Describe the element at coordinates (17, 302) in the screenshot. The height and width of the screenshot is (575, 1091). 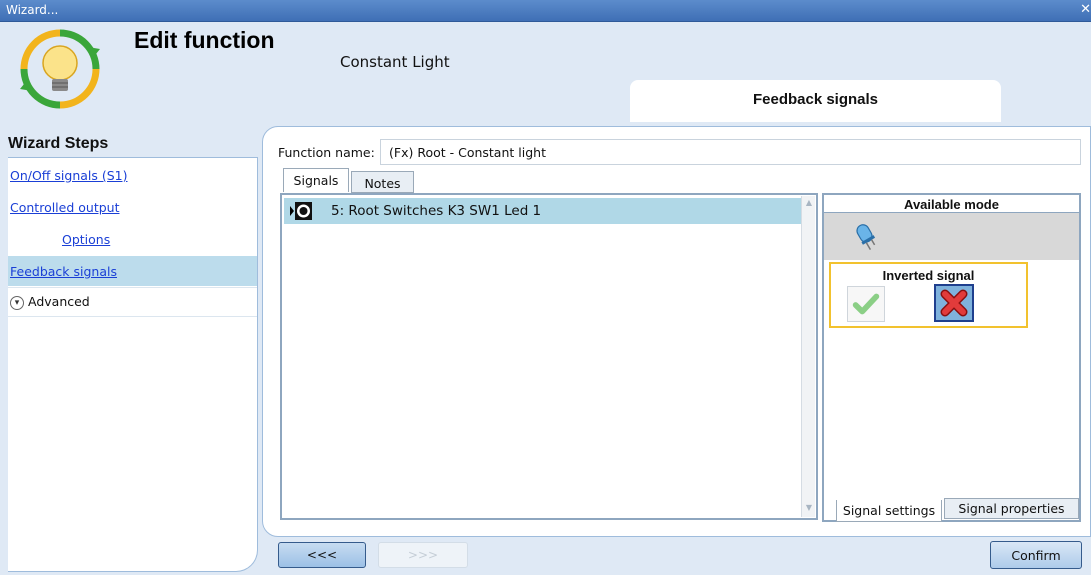
I see `chevron-down-icon: ▾` at that location.